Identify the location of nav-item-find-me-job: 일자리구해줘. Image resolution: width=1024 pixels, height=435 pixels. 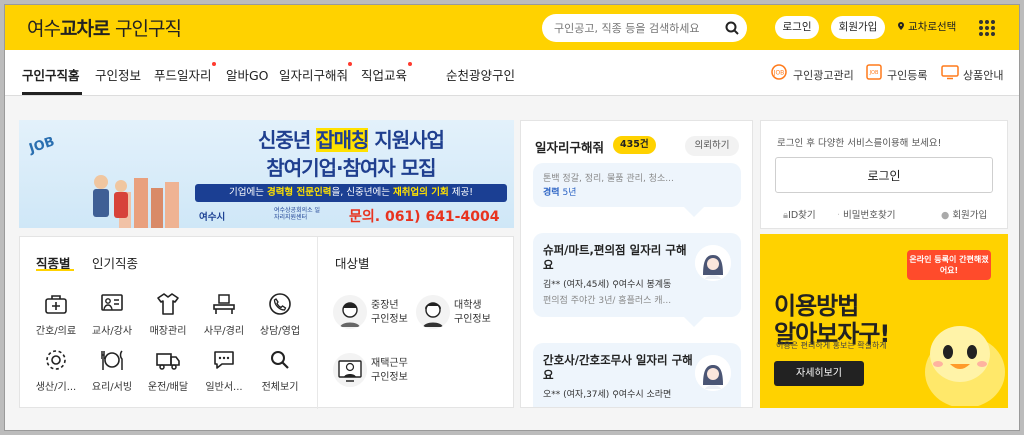
(313, 74).